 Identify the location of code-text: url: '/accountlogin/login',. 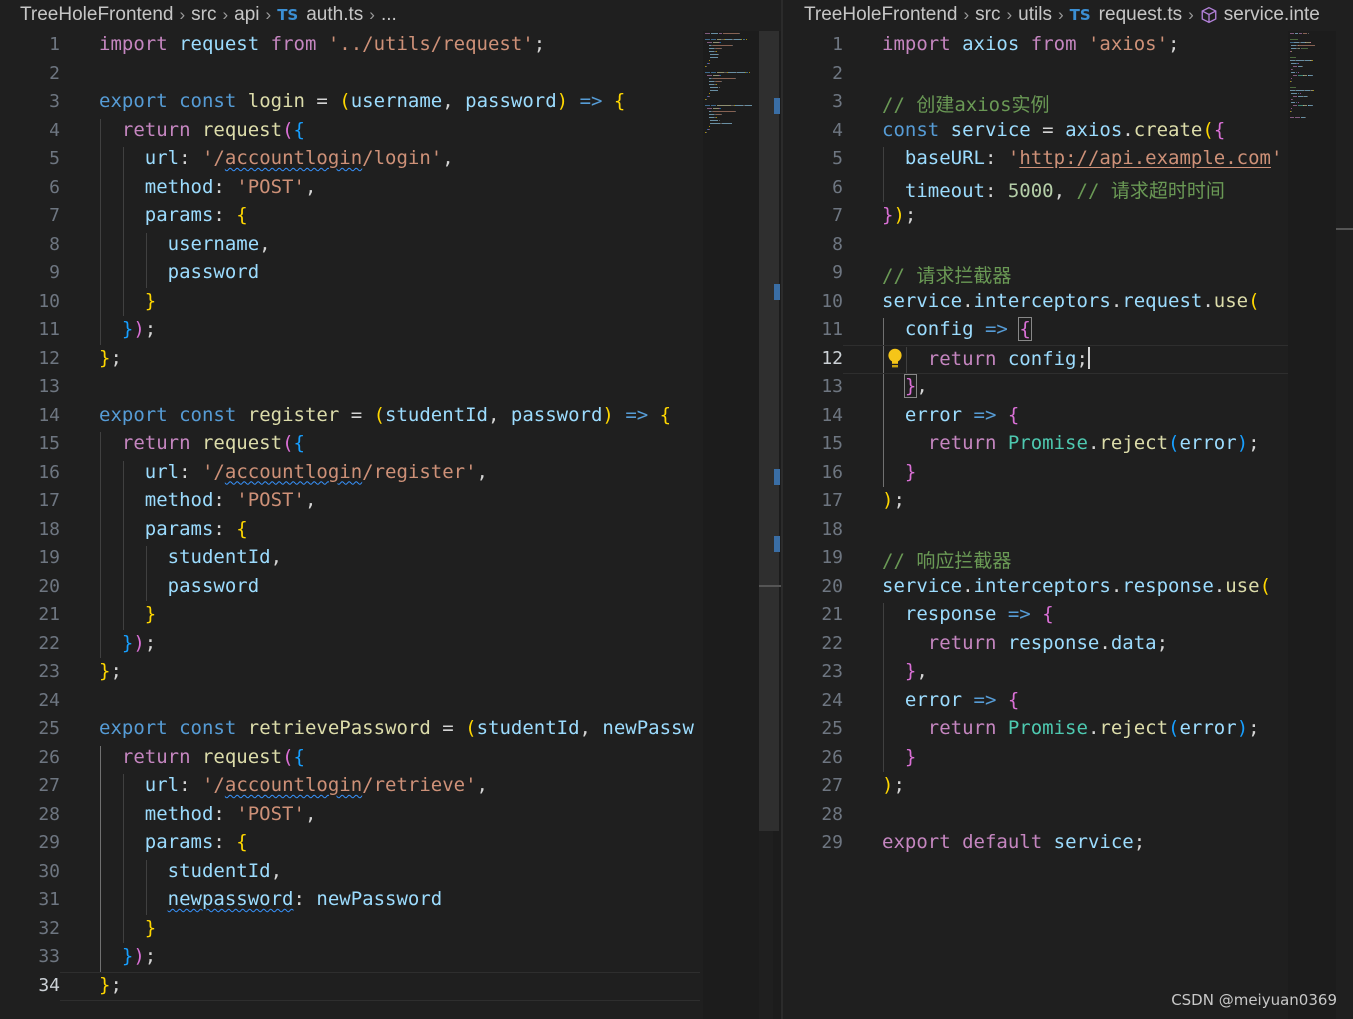
(276, 158).